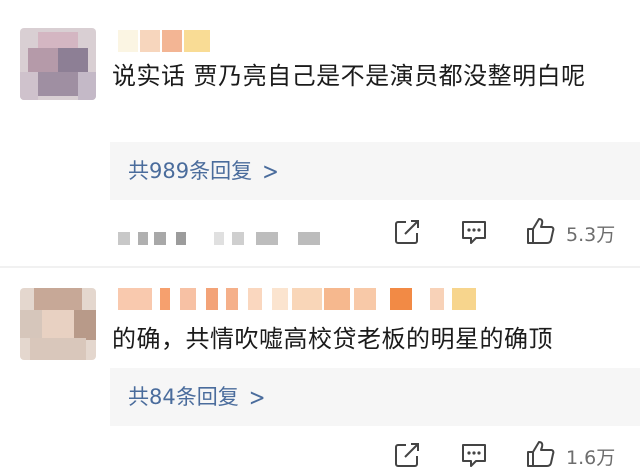 Image resolution: width=640 pixels, height=470 pixels. What do you see at coordinates (349, 76) in the screenshot?
I see `comment-text: 说实话 贾乃亮自己是不是演员都没整明白呢` at bounding box center [349, 76].